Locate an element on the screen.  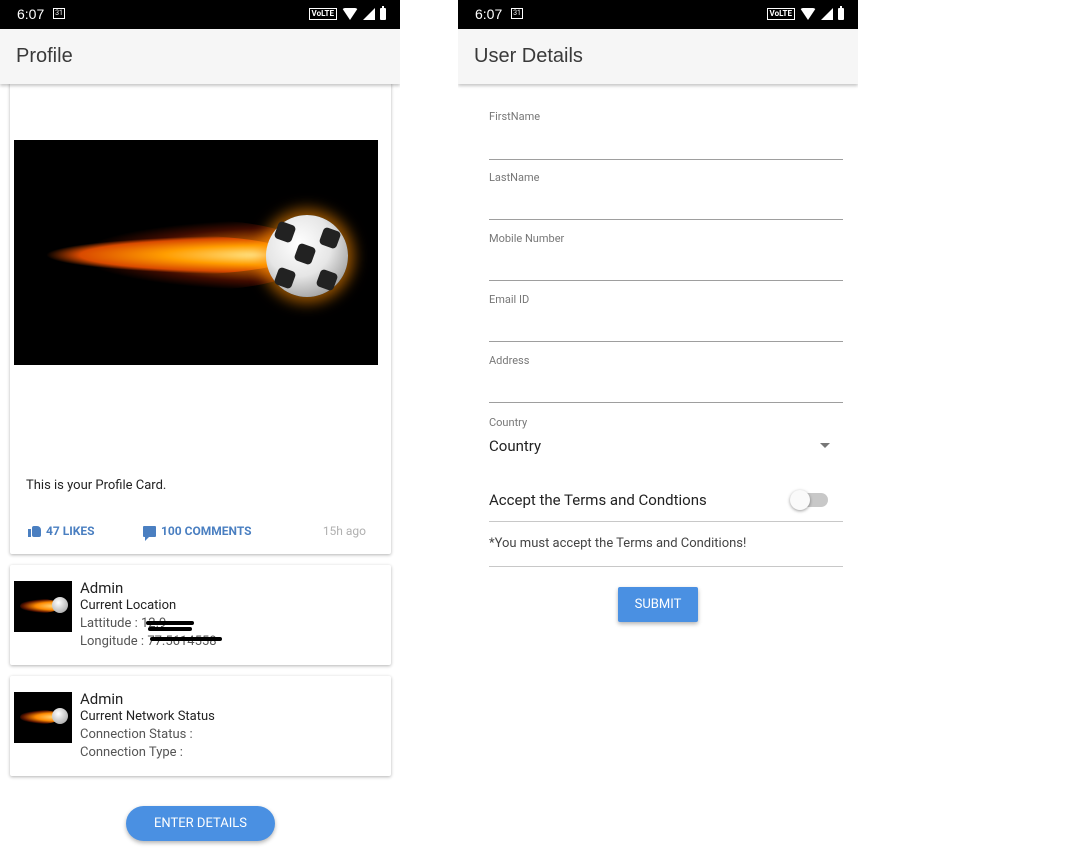
likes-button: 47 LIKES is located at coordinates (61, 531).